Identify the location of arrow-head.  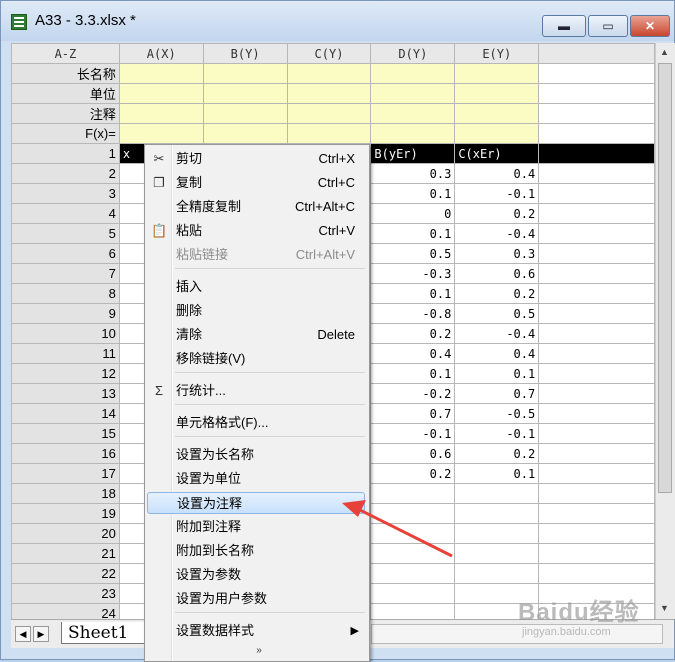
(354, 508).